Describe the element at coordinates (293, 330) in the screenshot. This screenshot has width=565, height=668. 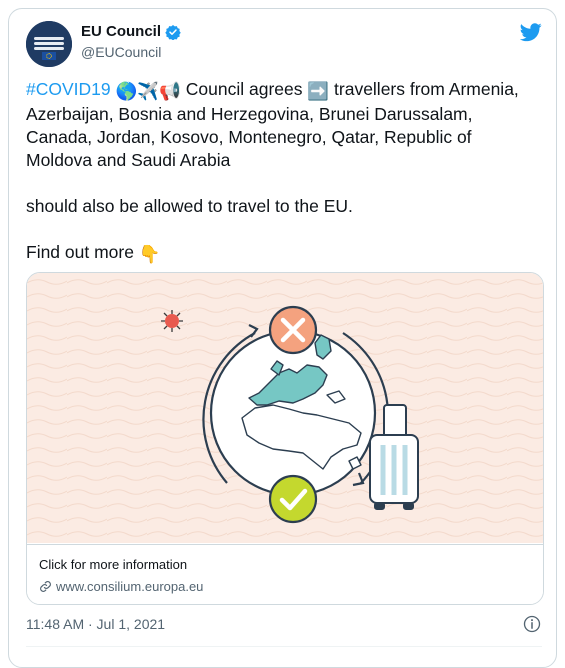
I see `cross-circle-icon` at that location.